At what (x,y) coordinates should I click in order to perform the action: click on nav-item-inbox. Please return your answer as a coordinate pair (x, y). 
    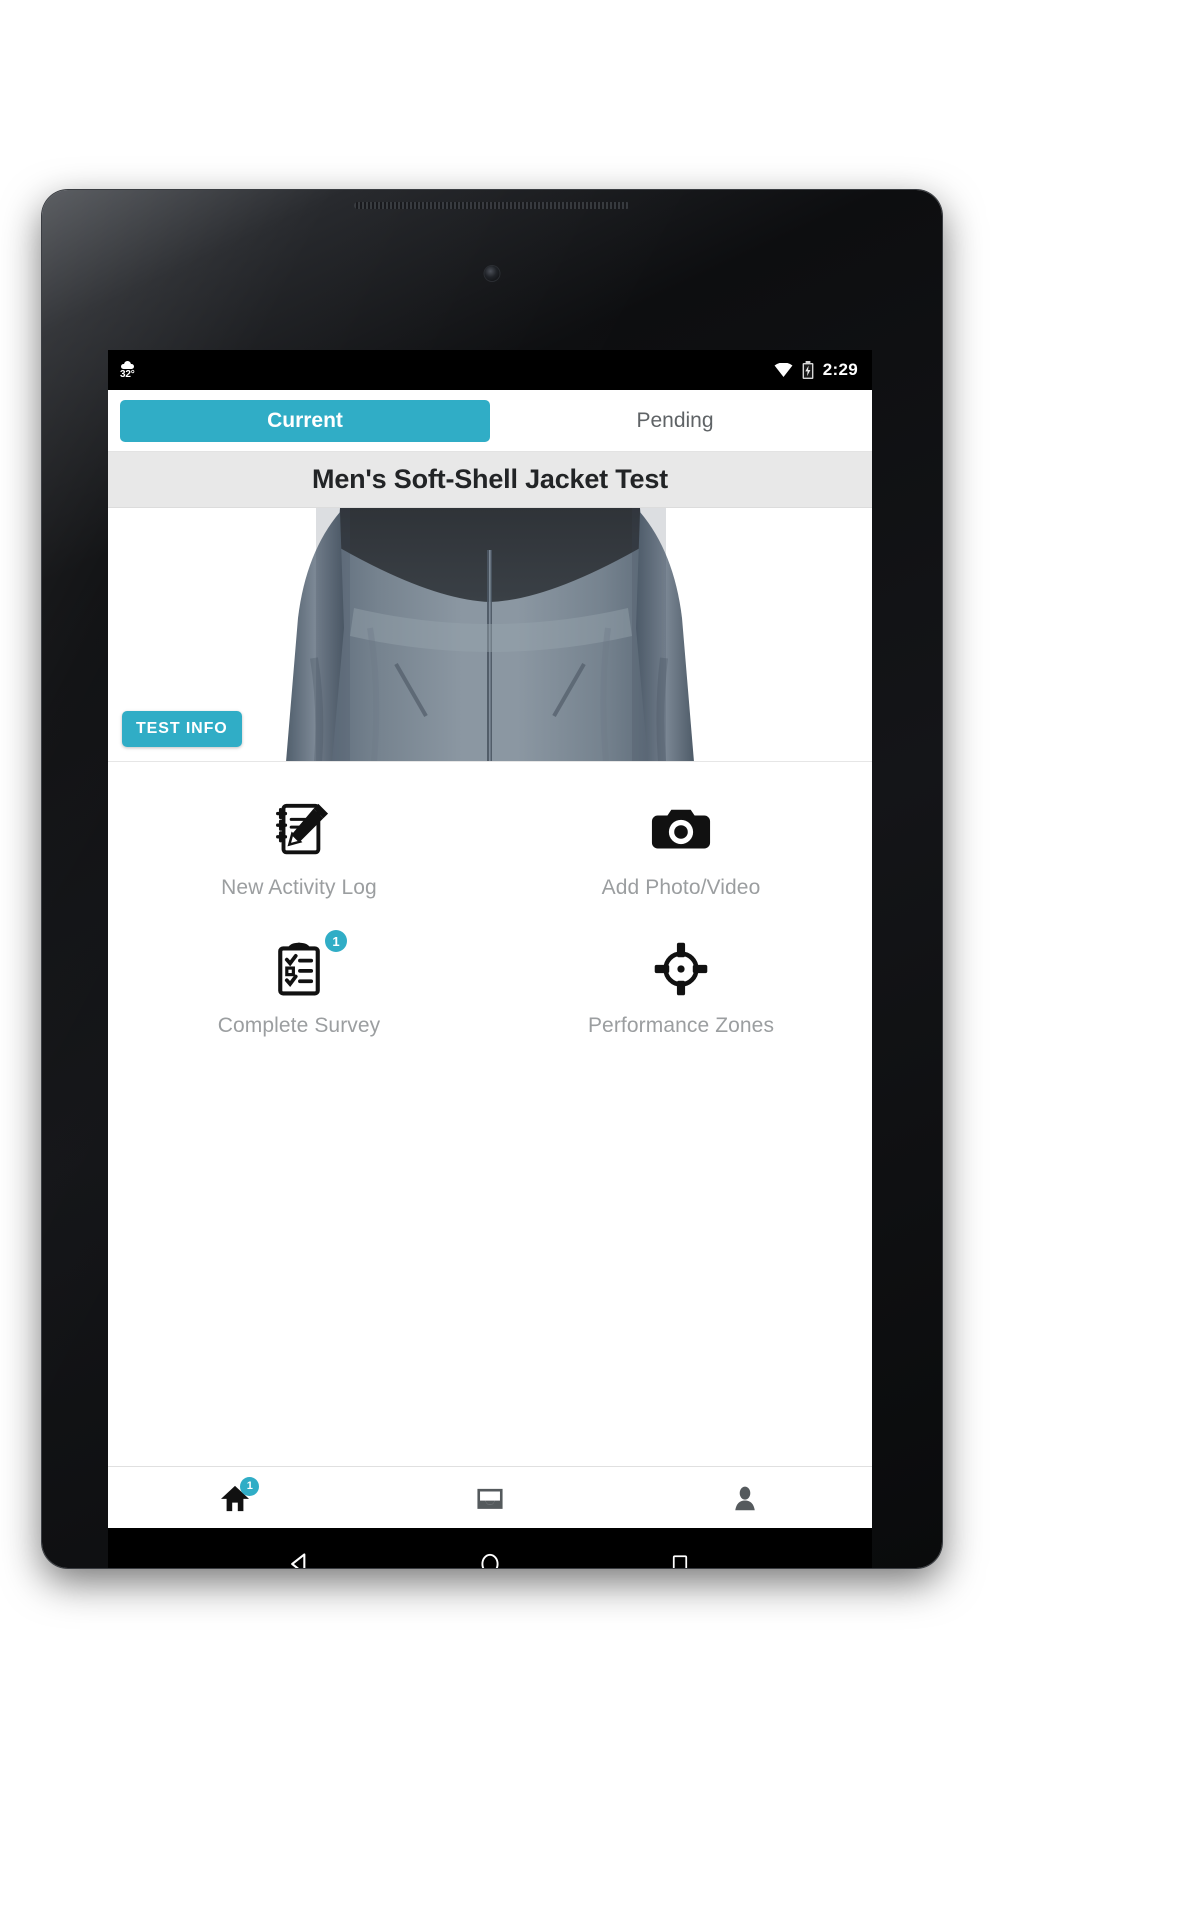
    Looking at the image, I should click on (490, 1498).